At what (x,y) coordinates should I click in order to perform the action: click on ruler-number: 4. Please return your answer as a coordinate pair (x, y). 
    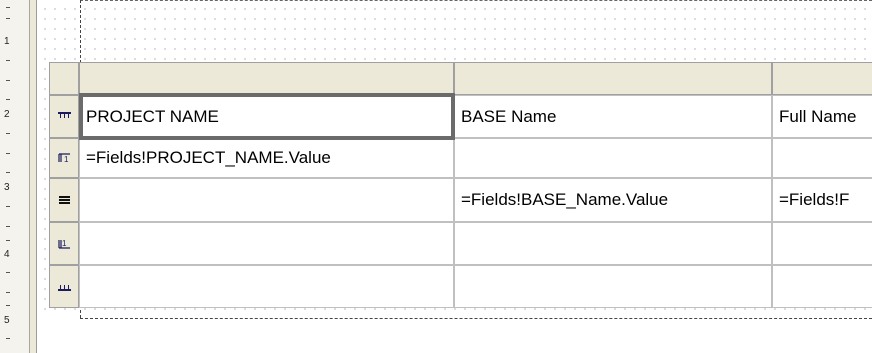
    Looking at the image, I should click on (7, 254).